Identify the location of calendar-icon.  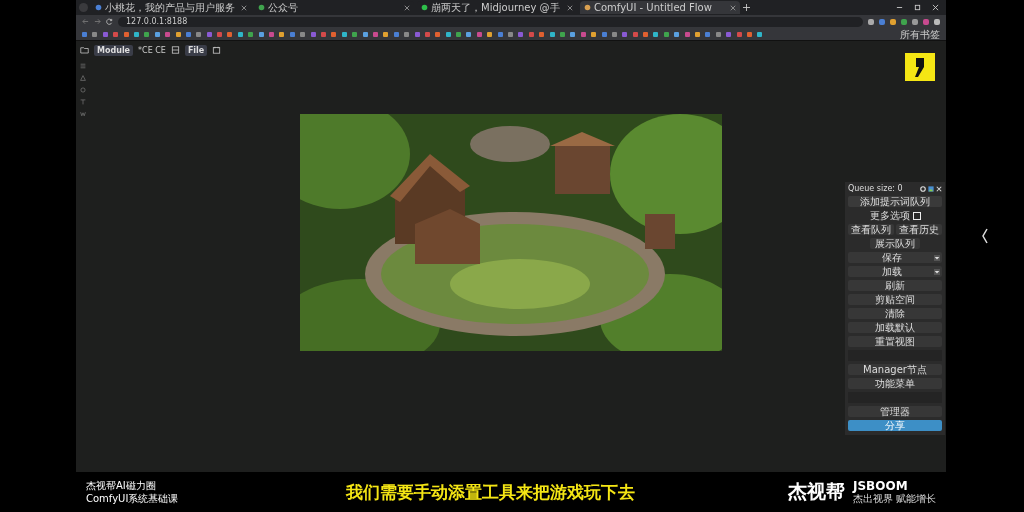
(217, 50).